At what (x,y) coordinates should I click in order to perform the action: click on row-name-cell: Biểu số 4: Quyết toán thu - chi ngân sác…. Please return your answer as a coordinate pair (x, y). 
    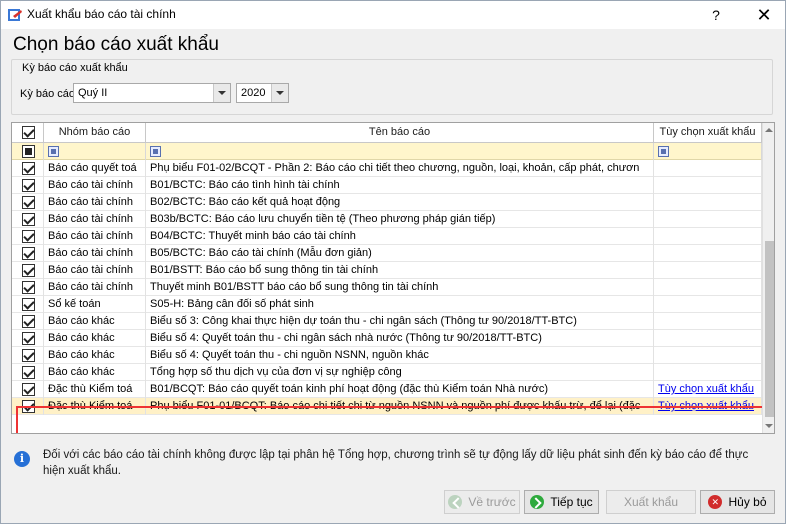
    Looking at the image, I should click on (400, 338).